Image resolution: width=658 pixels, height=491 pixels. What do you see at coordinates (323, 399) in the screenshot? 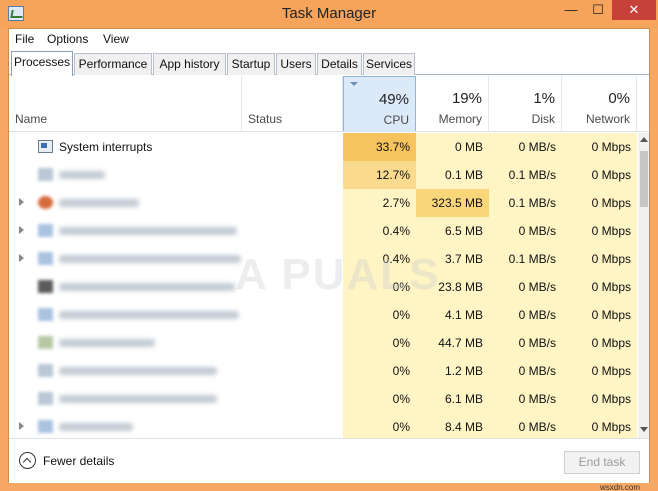
I see `table-row: 0% 6.1 MB 0 MB/s 0 Mbps` at bounding box center [323, 399].